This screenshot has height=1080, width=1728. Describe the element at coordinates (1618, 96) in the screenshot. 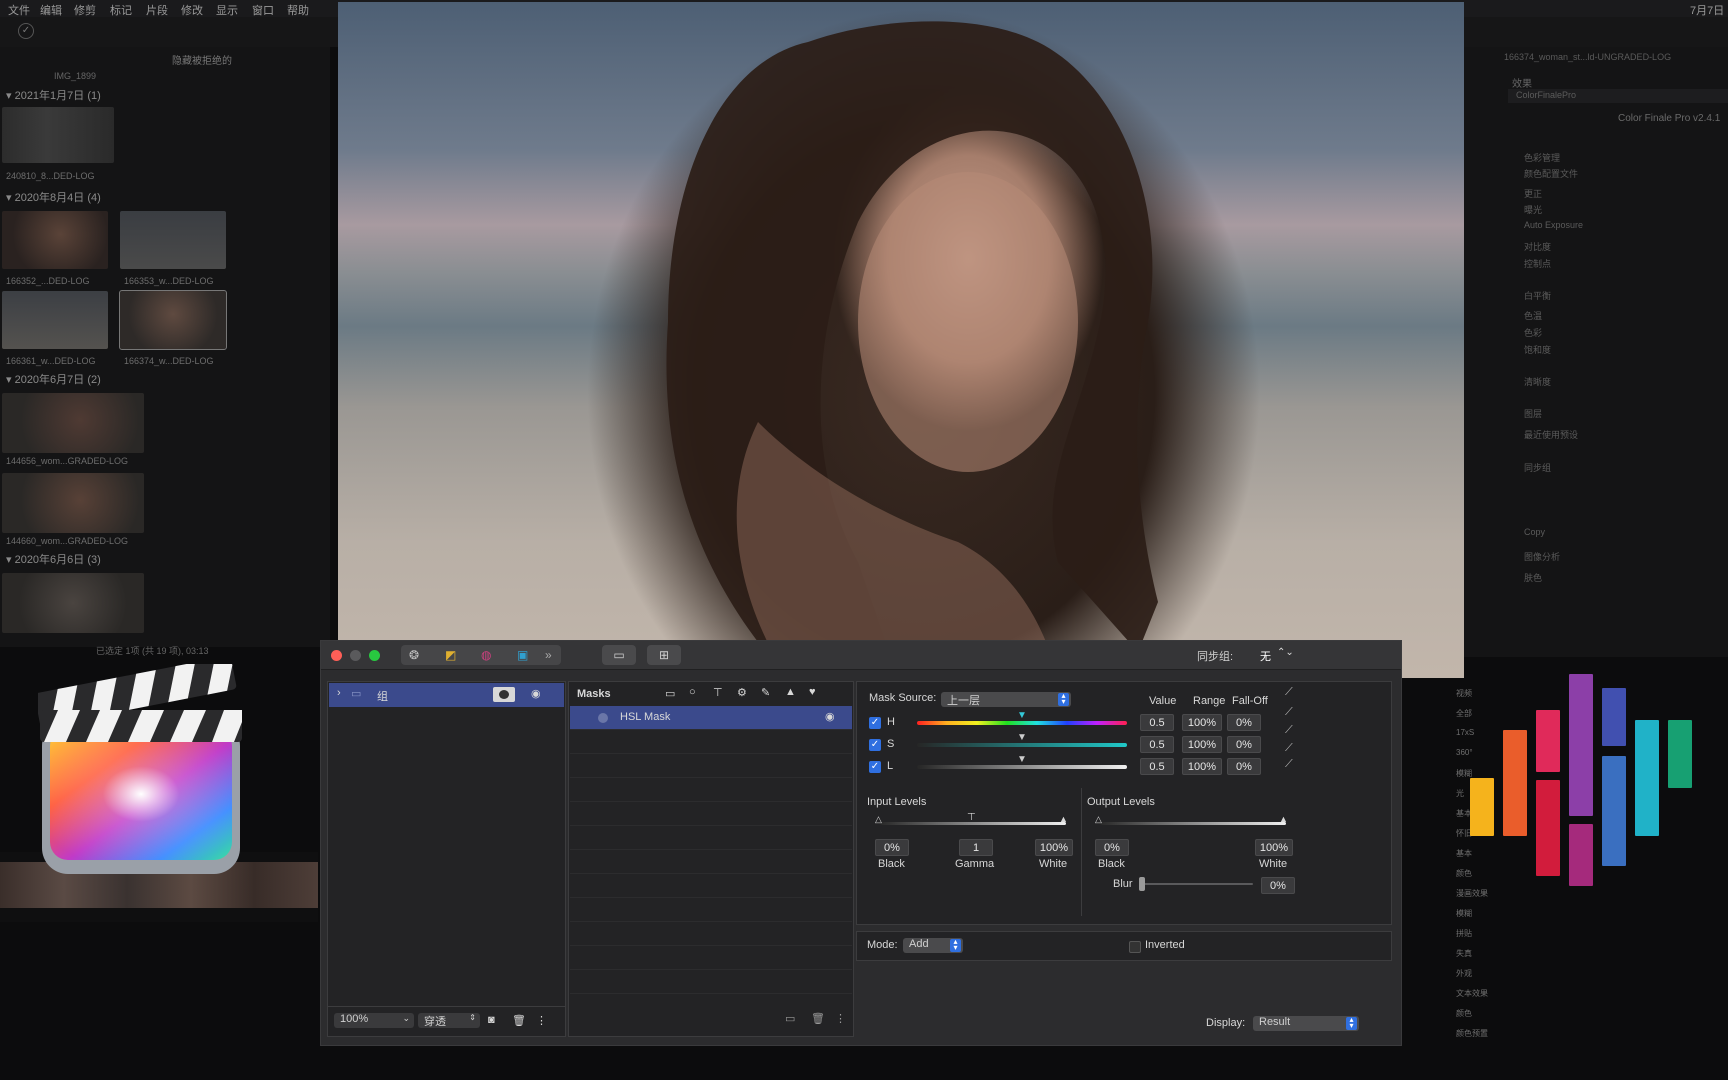

I see `plugin-header: ColorFinalePro` at that location.